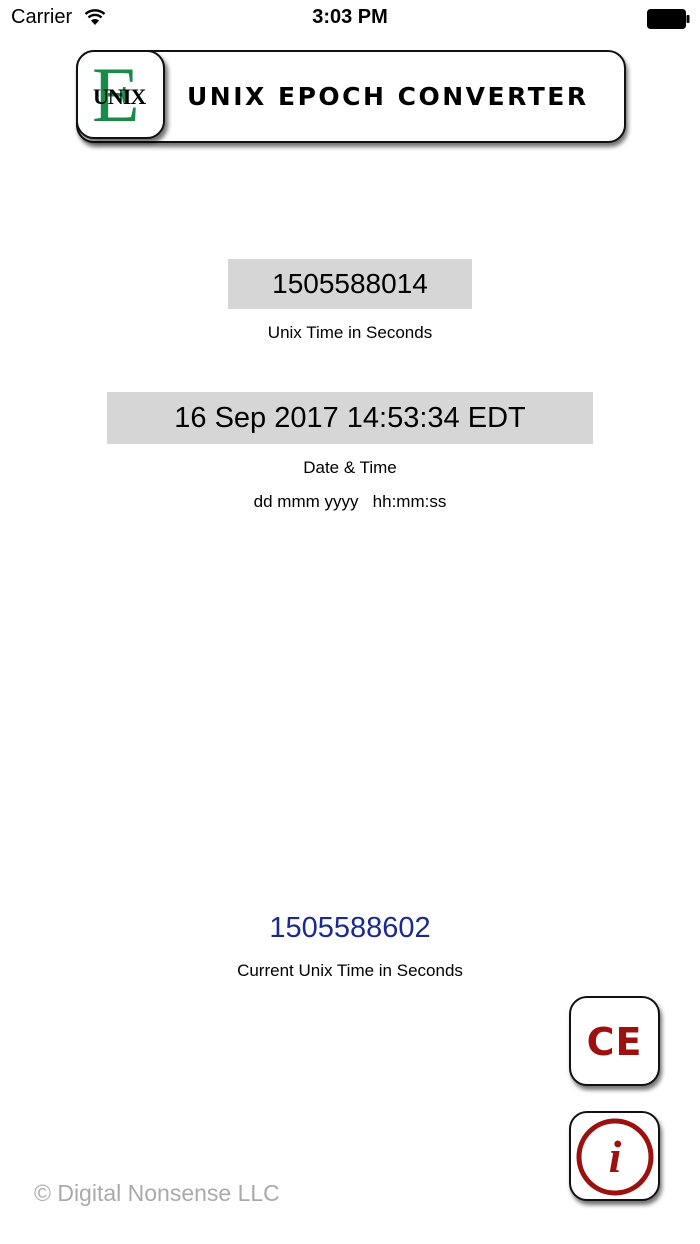 The image size is (700, 1244). I want to click on battery-icon, so click(668, 19).